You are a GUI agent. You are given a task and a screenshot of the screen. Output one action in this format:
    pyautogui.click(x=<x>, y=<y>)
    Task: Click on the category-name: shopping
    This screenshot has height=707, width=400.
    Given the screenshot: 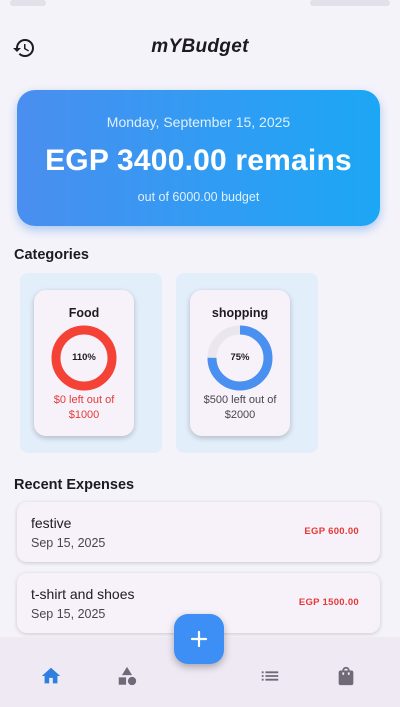 What is the action you would take?
    pyautogui.click(x=240, y=313)
    